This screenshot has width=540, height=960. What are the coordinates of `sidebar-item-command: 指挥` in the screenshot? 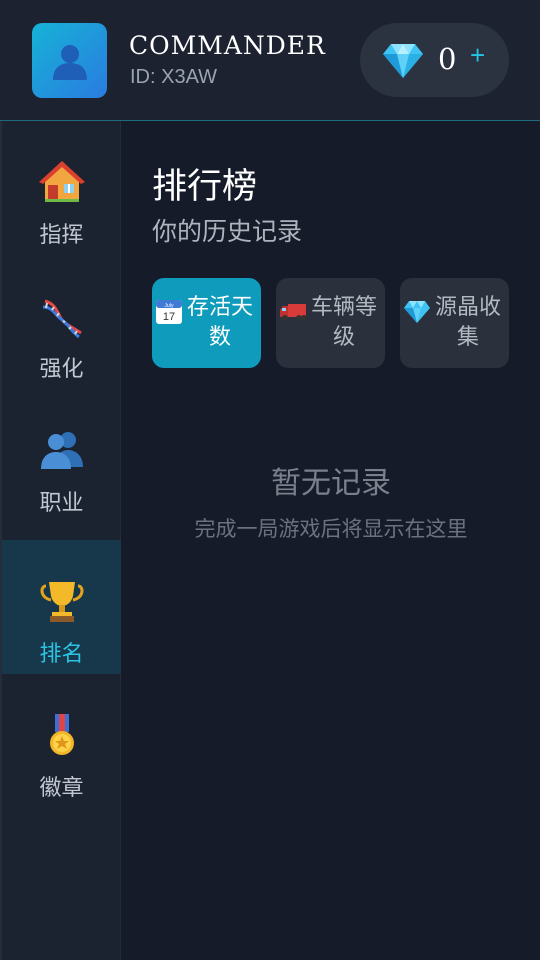 It's located at (61, 188).